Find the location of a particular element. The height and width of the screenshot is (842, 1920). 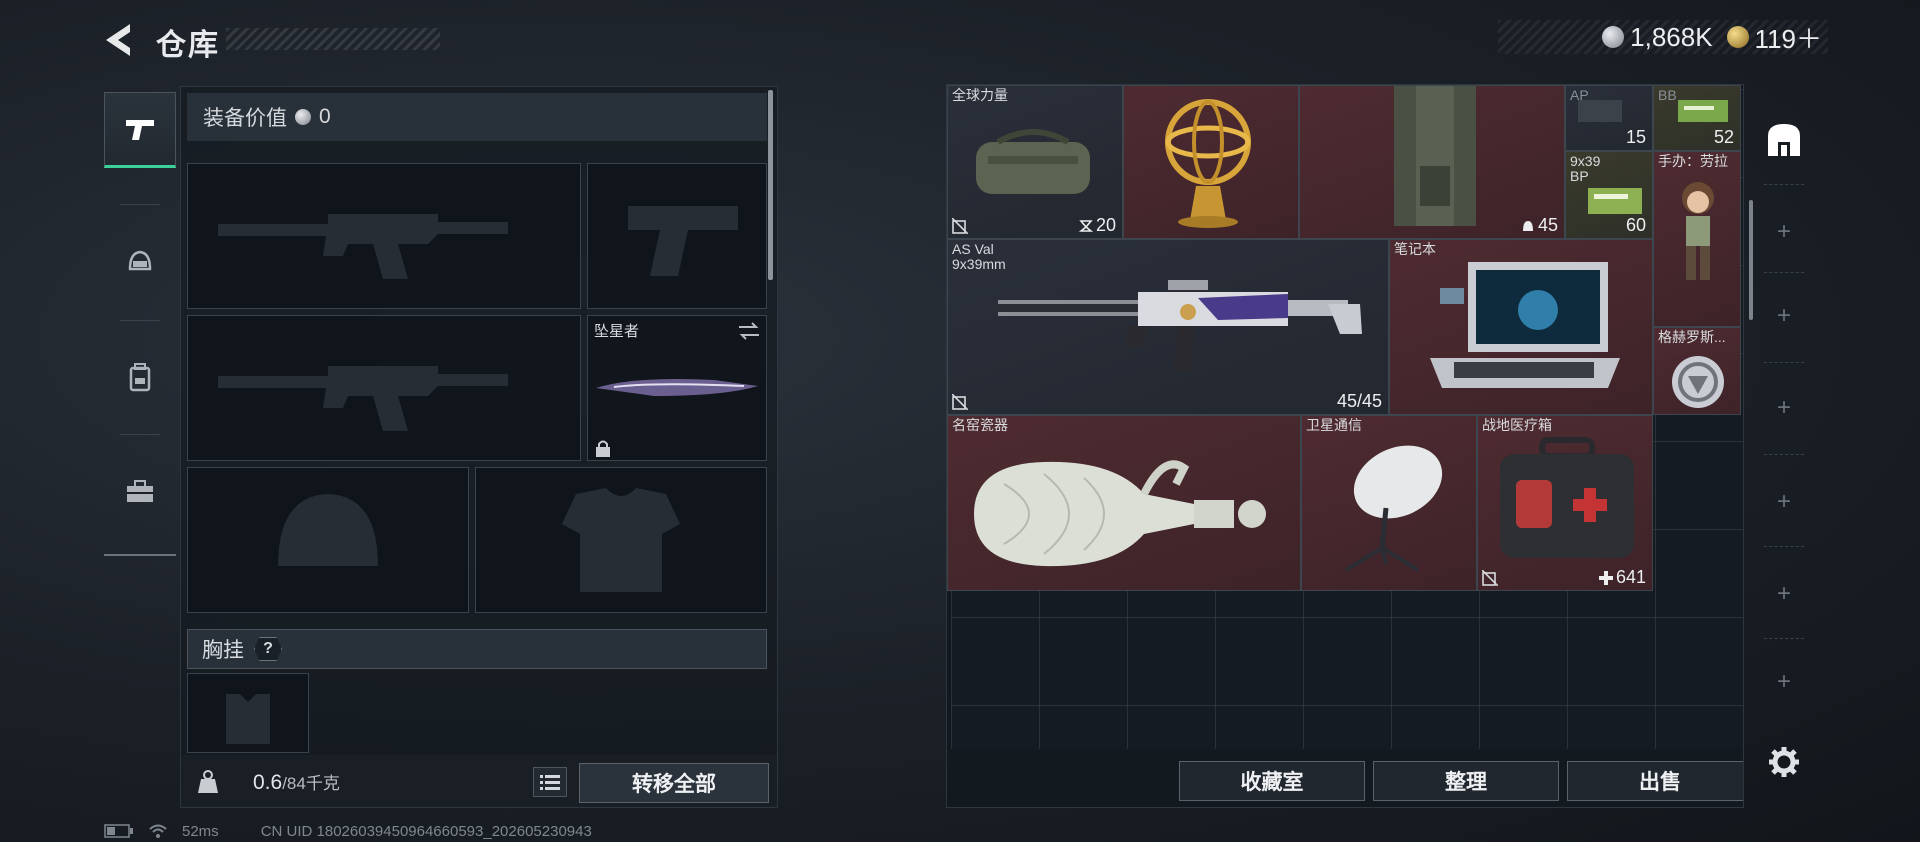

uid-readout: CN UID 18026039450964660593_202605230943 is located at coordinates (426, 831).